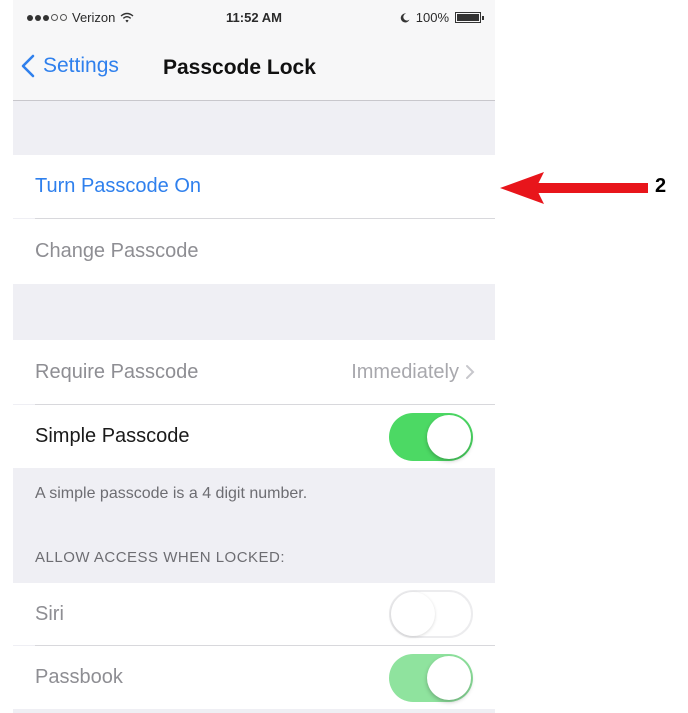  Describe the element at coordinates (254, 186) in the screenshot. I see `turn-passcode-on-cell: Turn Passcode On` at that location.